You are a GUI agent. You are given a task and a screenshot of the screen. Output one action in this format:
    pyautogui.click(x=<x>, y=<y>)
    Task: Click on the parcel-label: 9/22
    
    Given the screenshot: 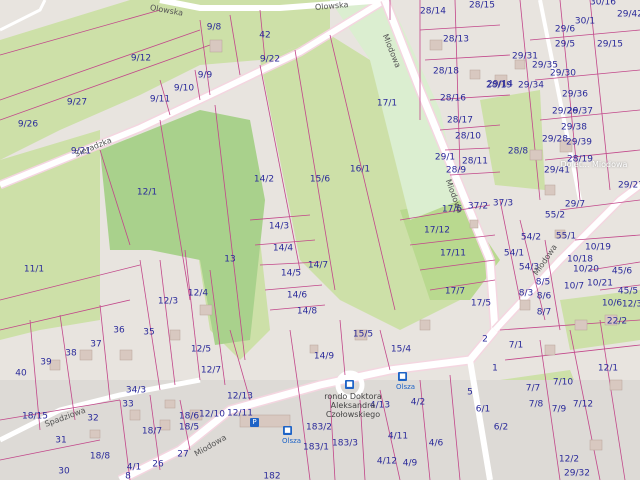 What is the action you would take?
    pyautogui.click(x=270, y=59)
    